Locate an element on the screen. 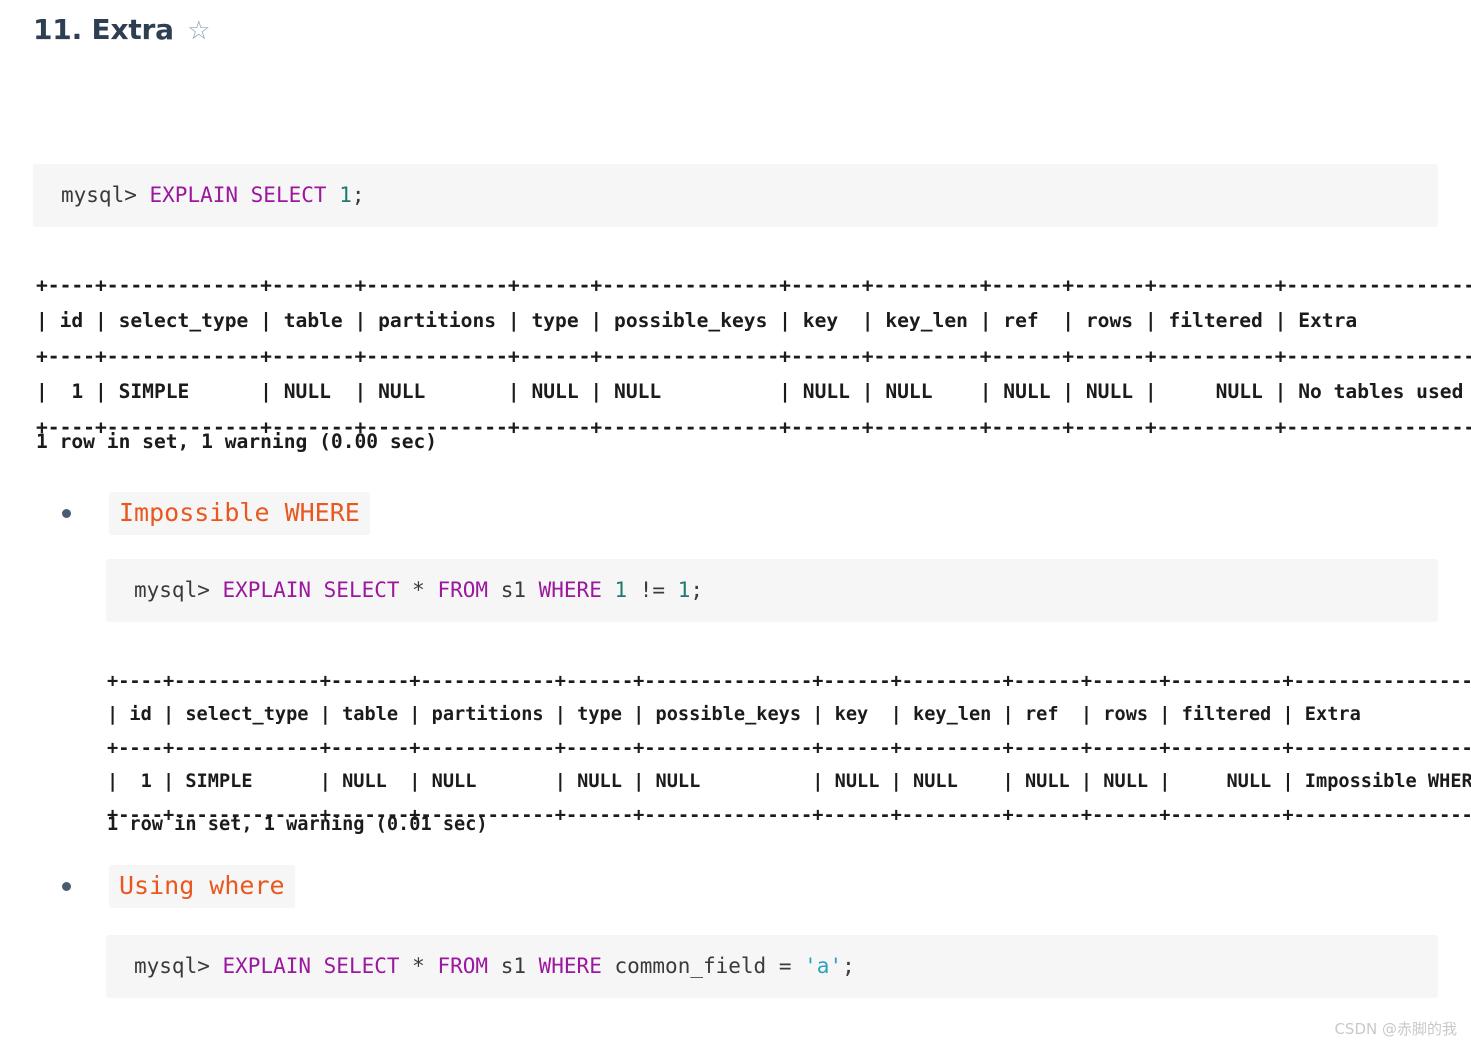 The image size is (1471, 1049). code-block-explain-select-1: mysql> EXPLAIN SELECT 1; is located at coordinates (735, 195).